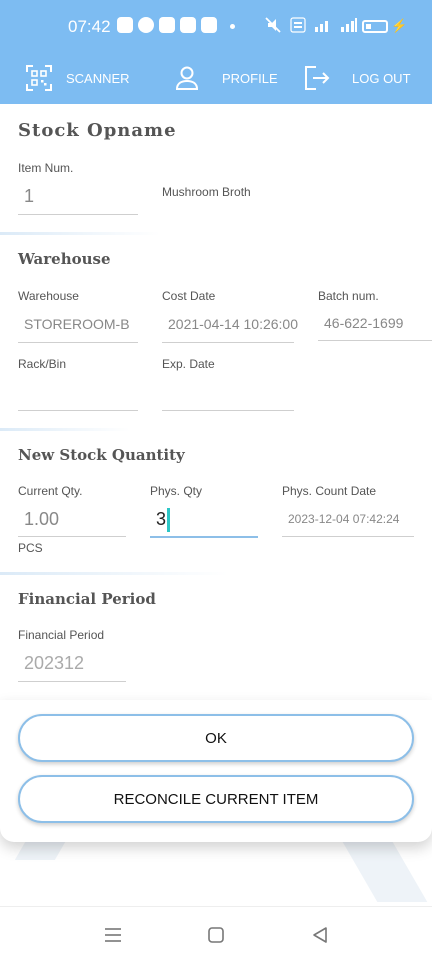 This screenshot has width=432, height=960. What do you see at coordinates (375, 340) in the screenshot?
I see `batch-num-underline` at bounding box center [375, 340].